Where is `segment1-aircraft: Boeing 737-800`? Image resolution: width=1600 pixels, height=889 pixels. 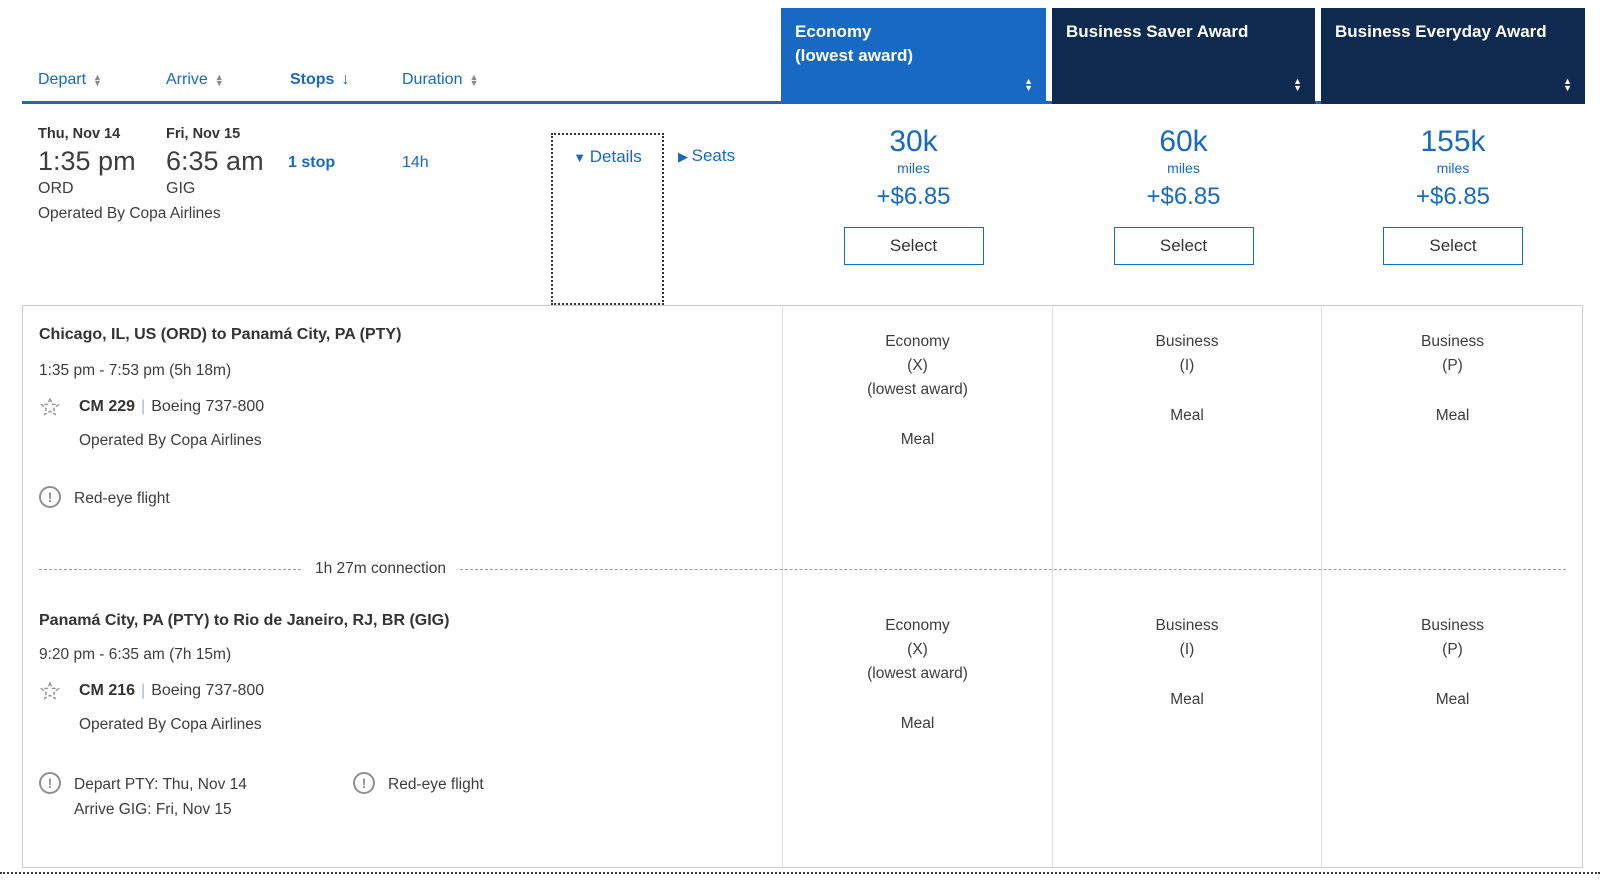 segment1-aircraft: Boeing 737-800 is located at coordinates (208, 406).